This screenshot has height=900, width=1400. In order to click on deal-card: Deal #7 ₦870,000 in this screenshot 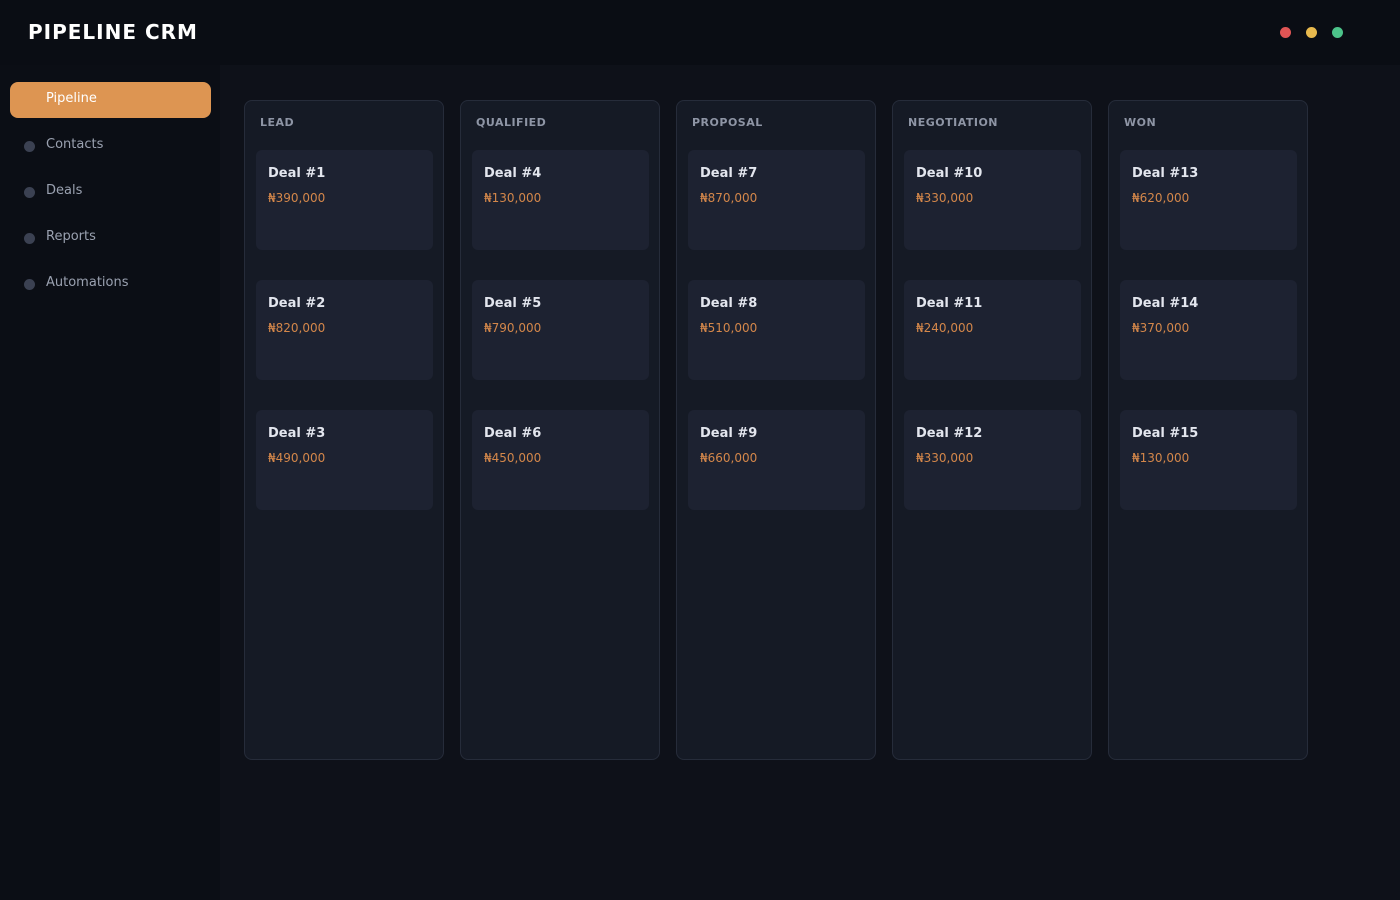, I will do `click(776, 200)`.